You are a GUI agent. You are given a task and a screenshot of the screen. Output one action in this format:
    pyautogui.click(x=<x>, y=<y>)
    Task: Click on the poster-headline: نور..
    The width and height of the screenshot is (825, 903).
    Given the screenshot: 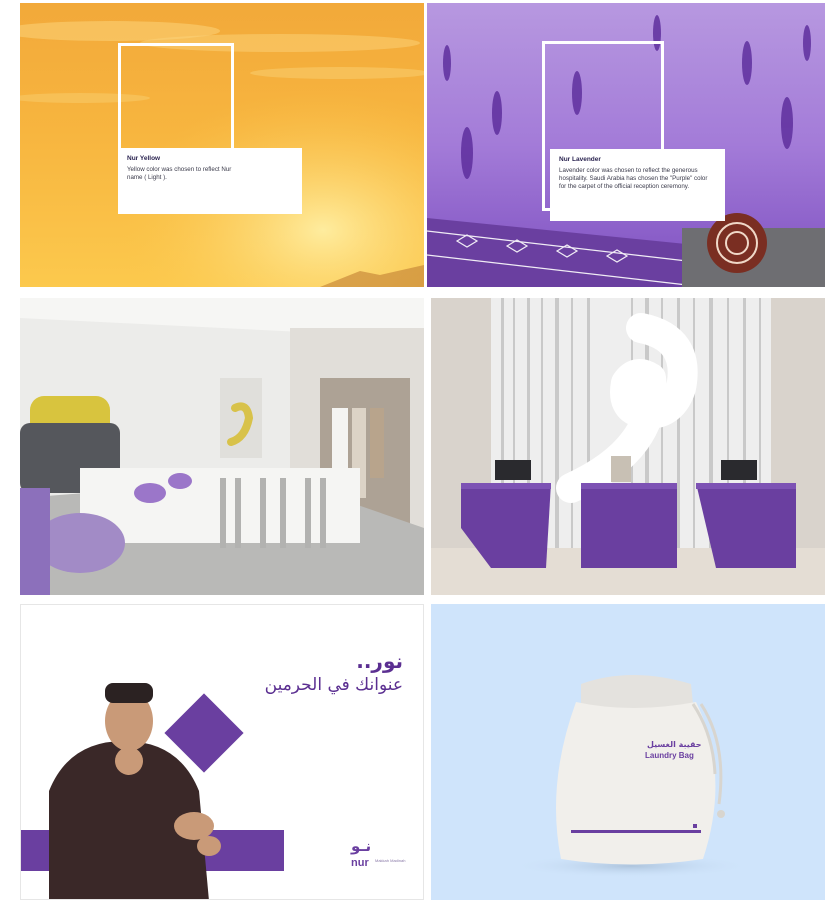 What is the action you would take?
    pyautogui.click(x=379, y=661)
    